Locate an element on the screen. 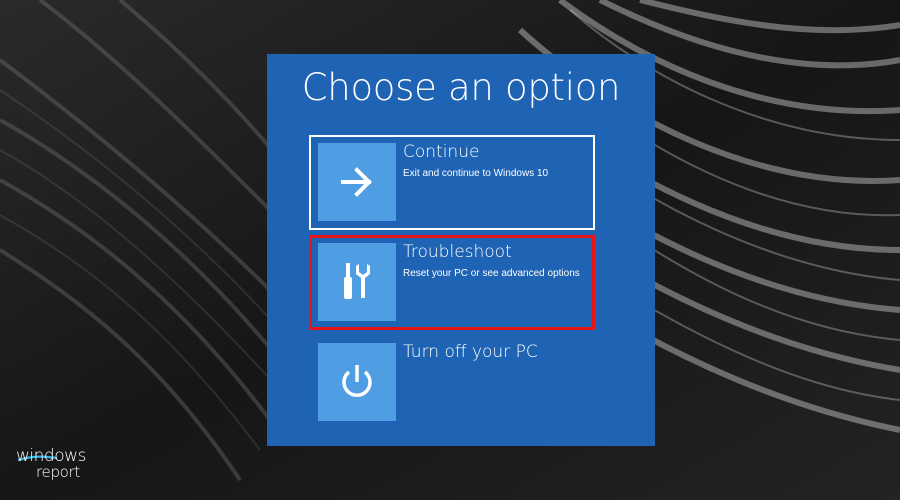  power-icon is located at coordinates (357, 381).